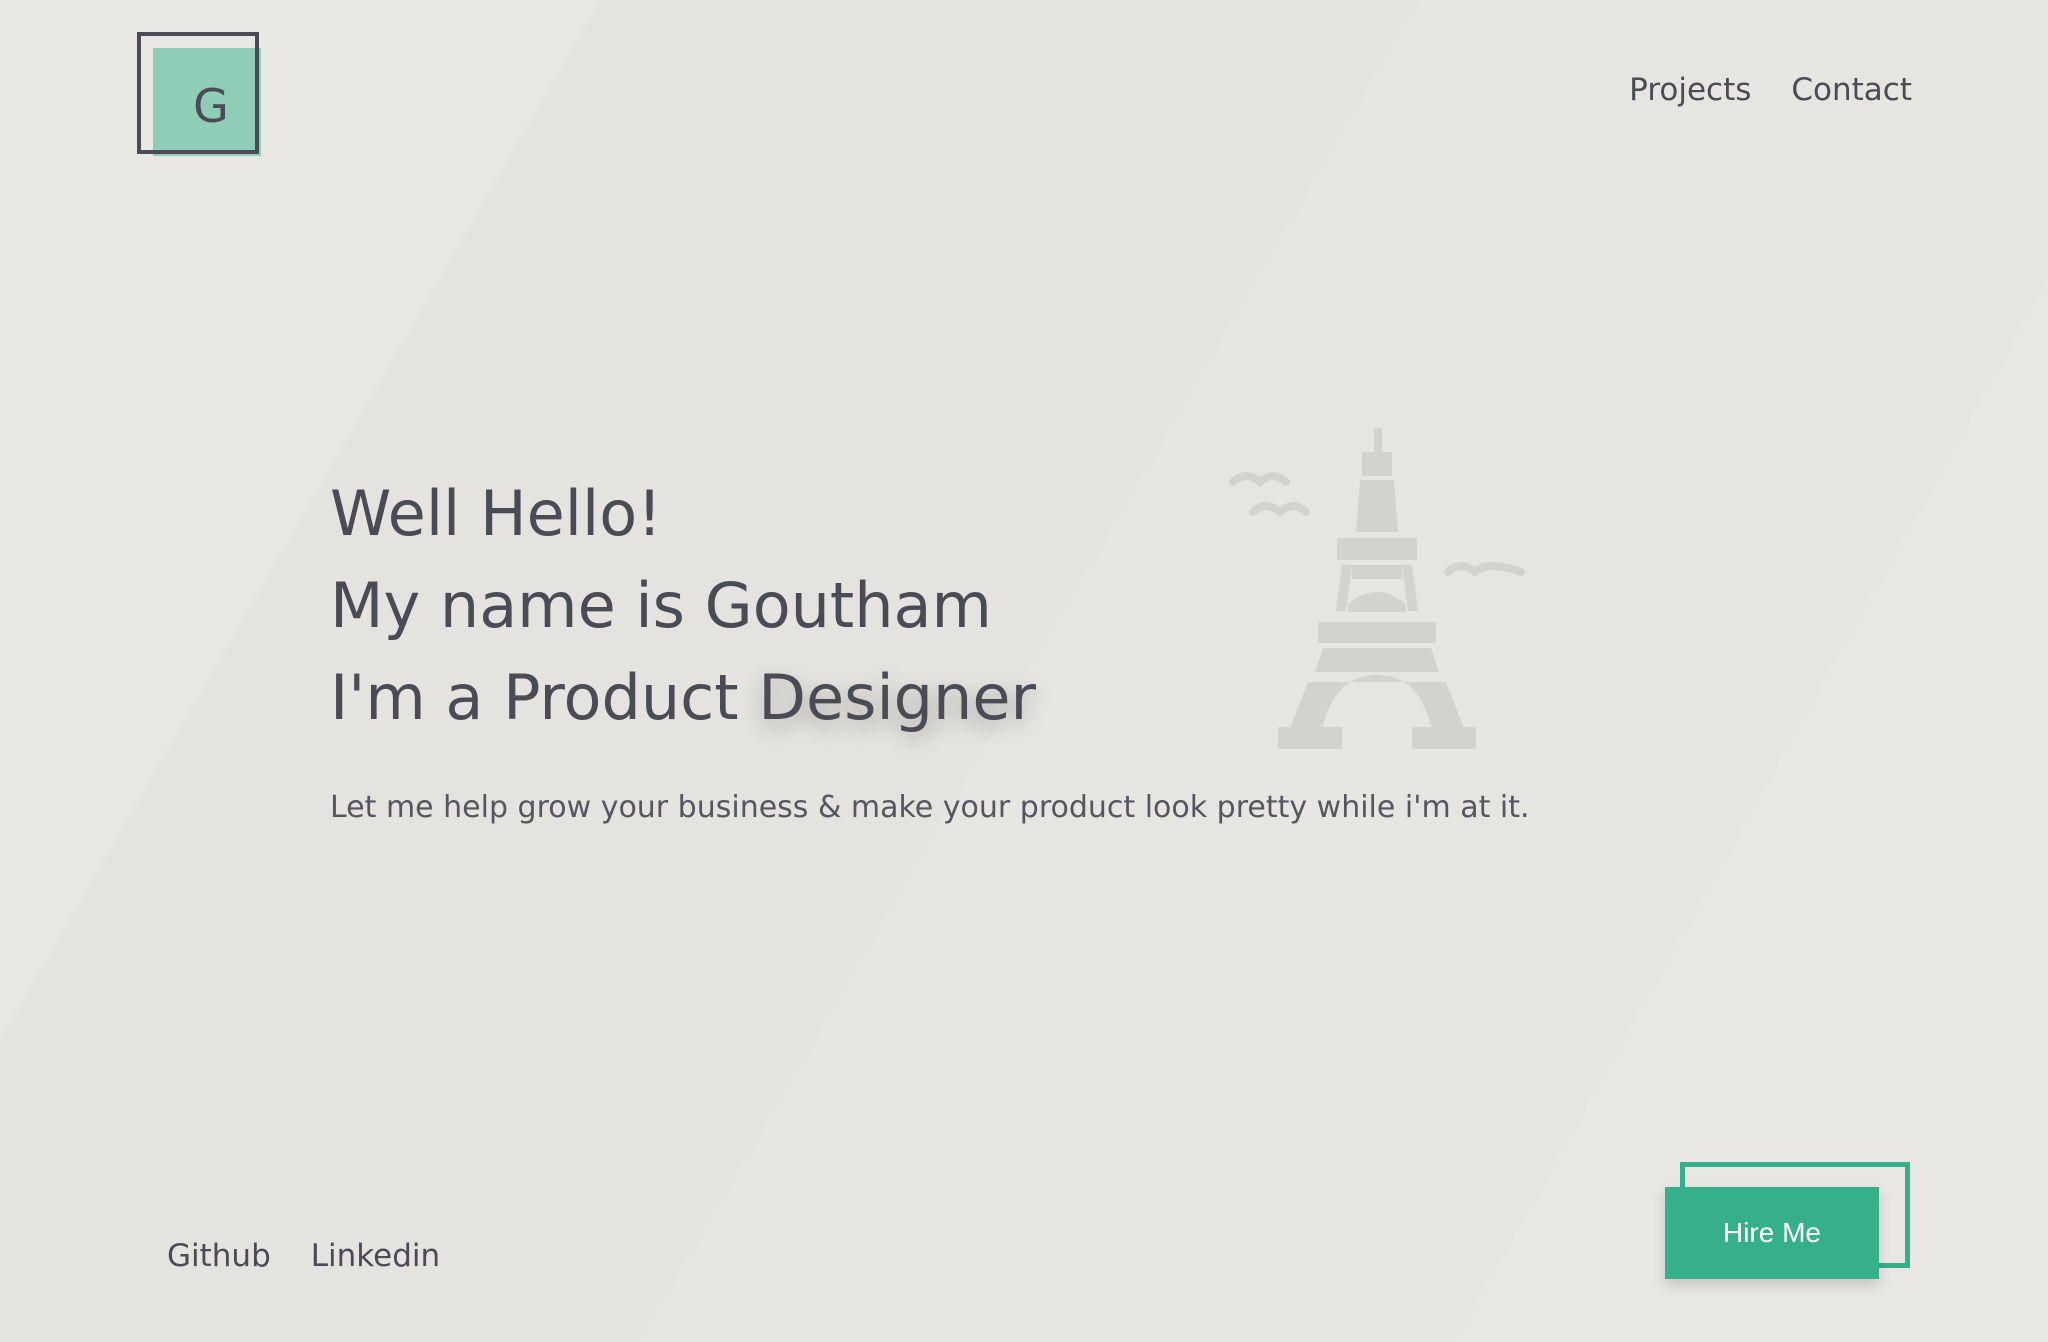 The height and width of the screenshot is (1342, 2048). Describe the element at coordinates (219, 1256) in the screenshot. I see `github-link: Github` at that location.